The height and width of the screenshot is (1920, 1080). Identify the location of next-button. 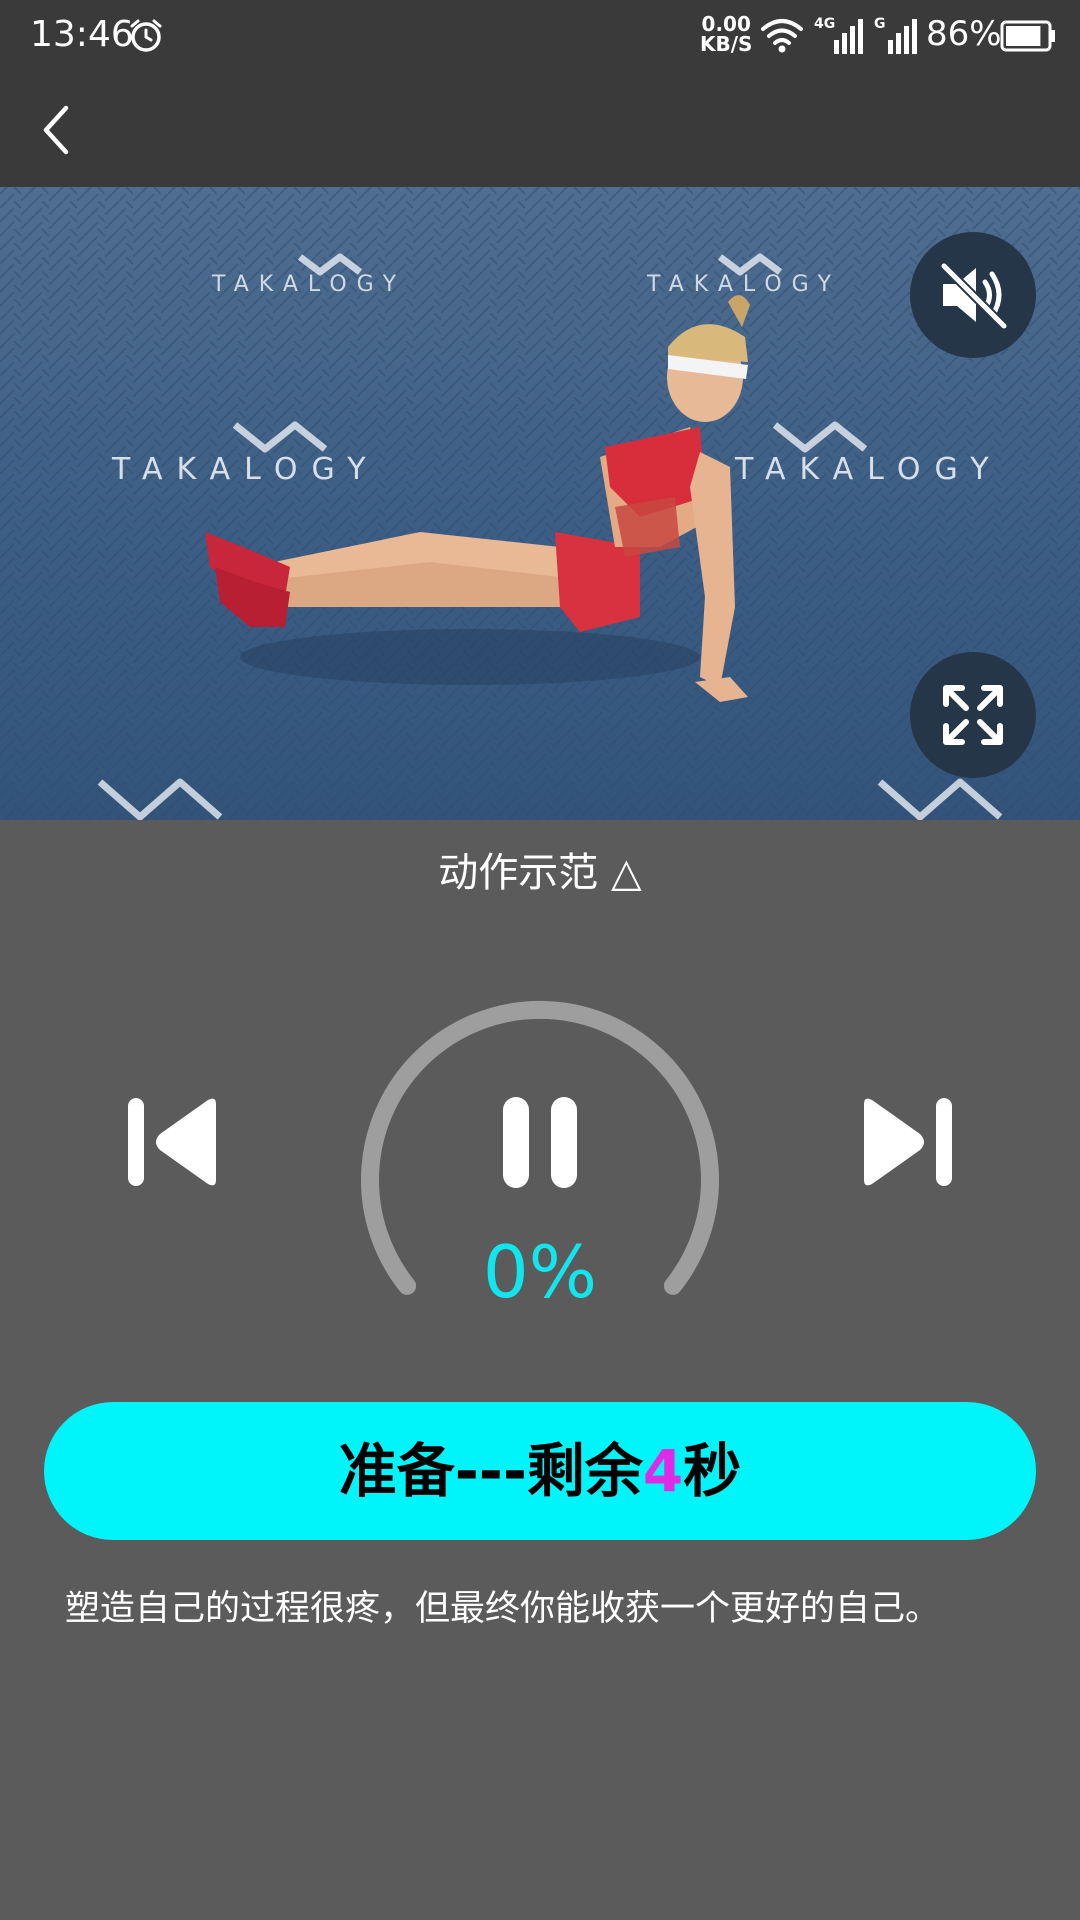
(905, 1142).